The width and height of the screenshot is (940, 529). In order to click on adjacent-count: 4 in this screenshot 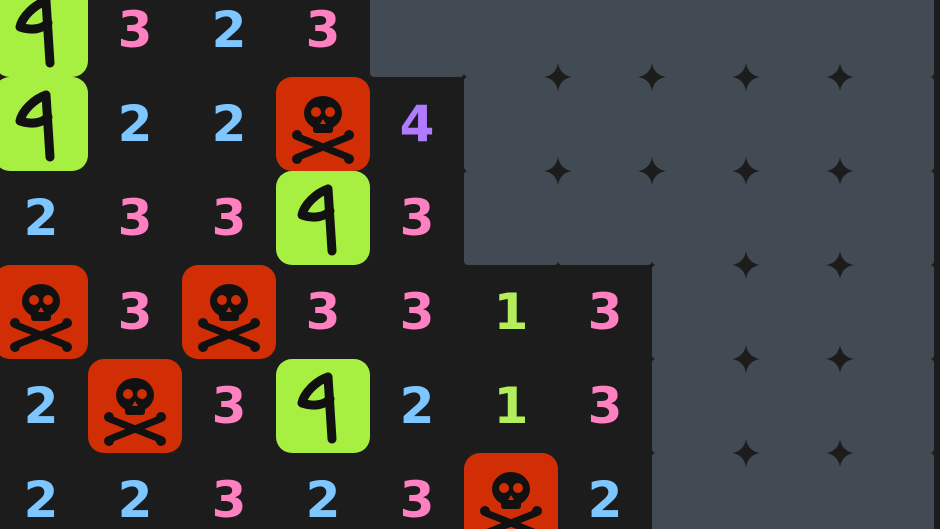, I will do `click(417, 124)`.